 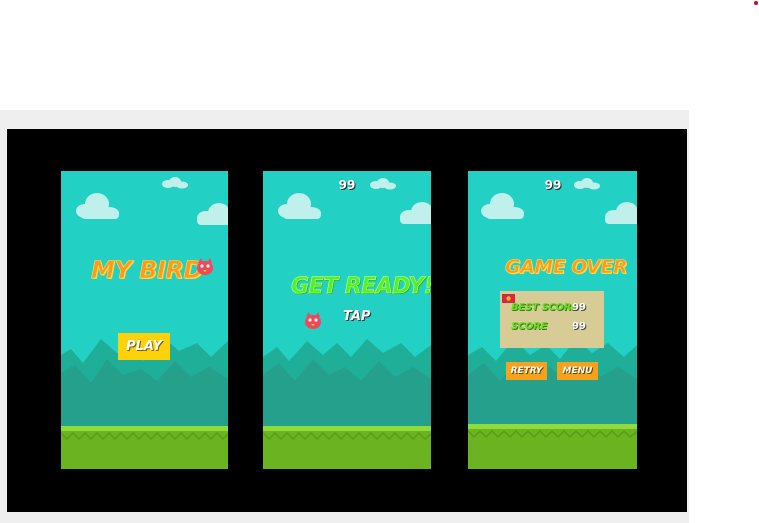 What do you see at coordinates (361, 287) in the screenshot?
I see `get-ready-title: GET READY!` at bounding box center [361, 287].